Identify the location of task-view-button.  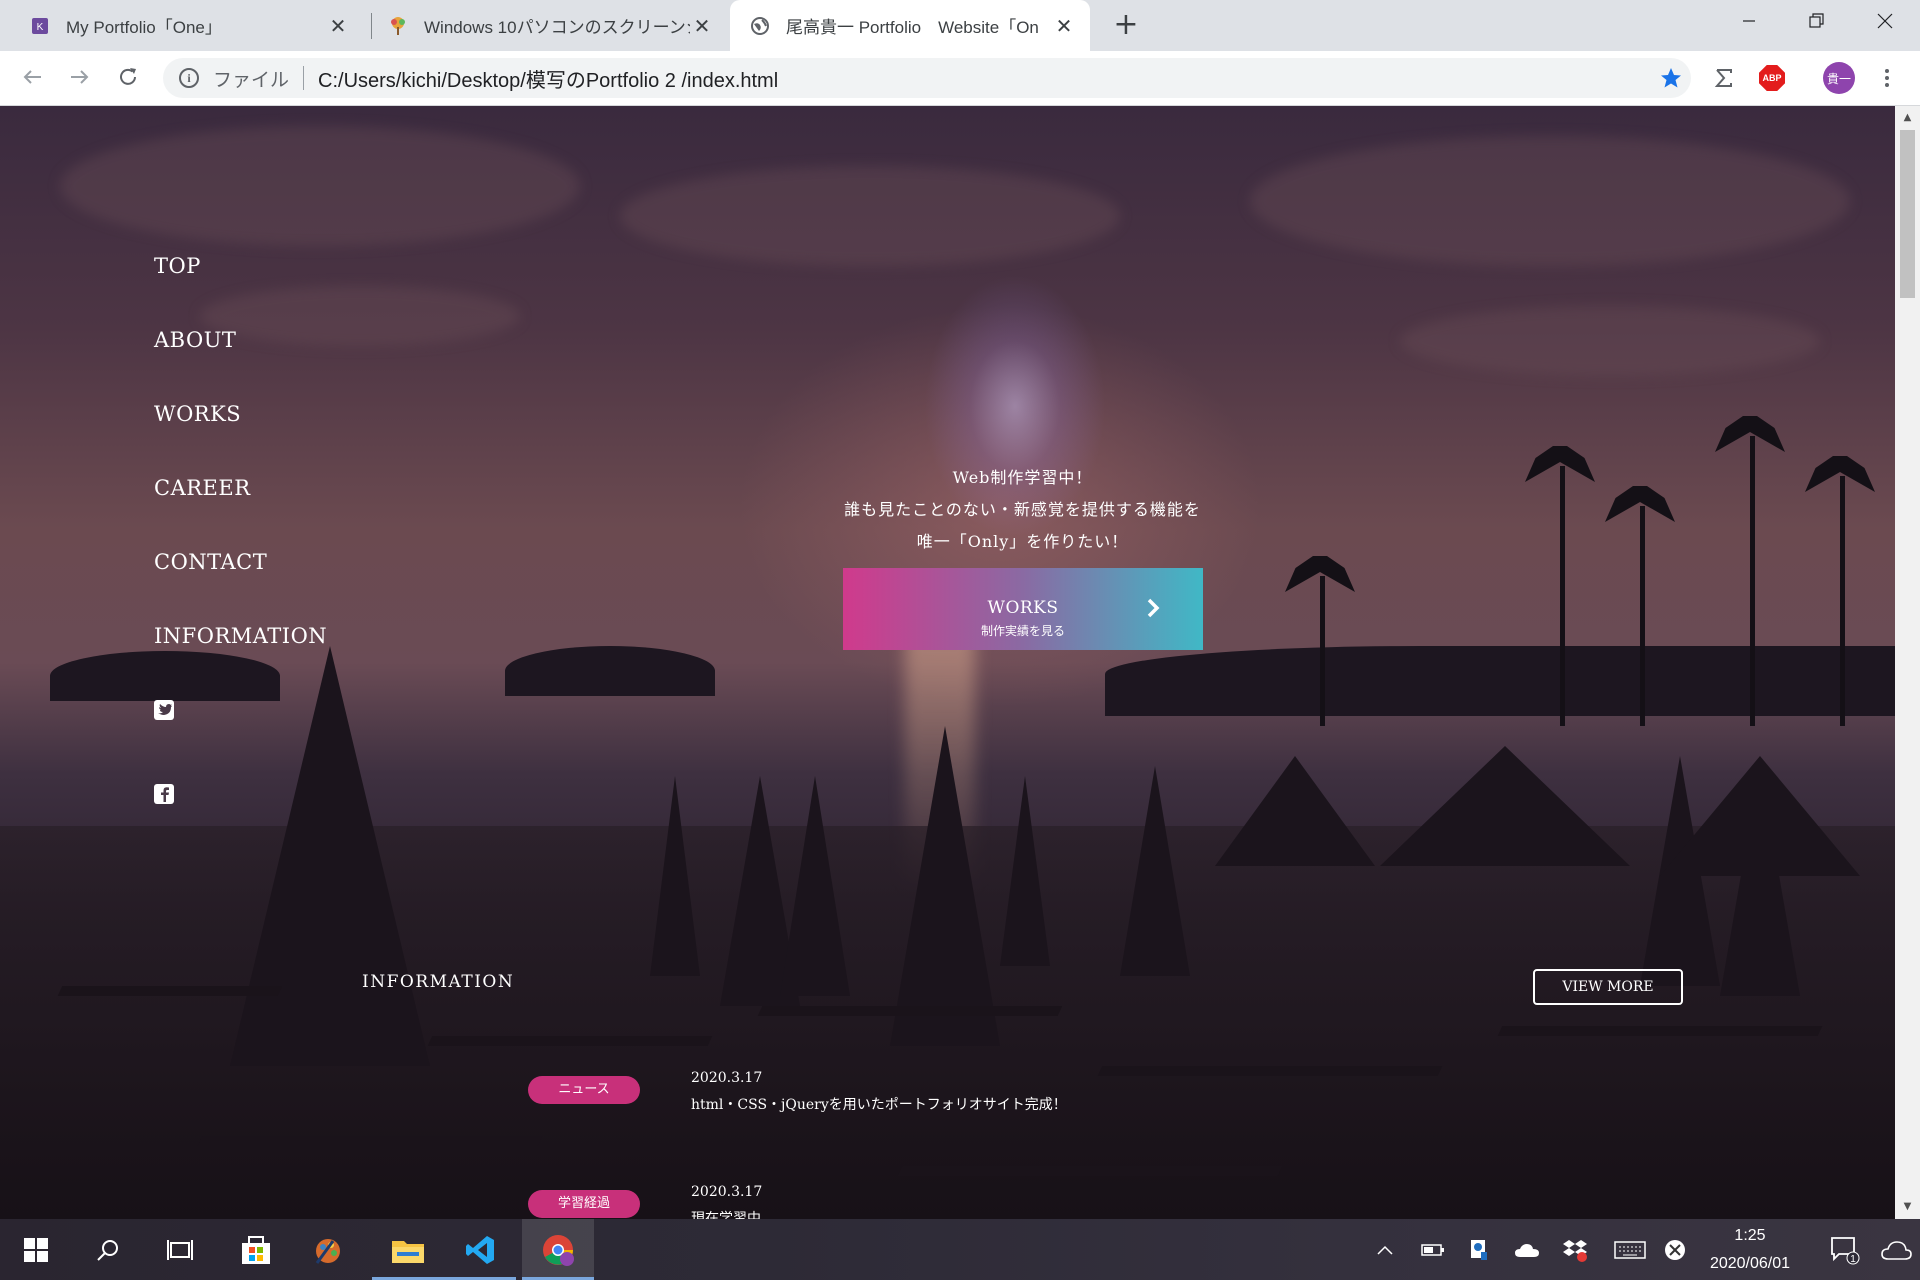
(180, 1249).